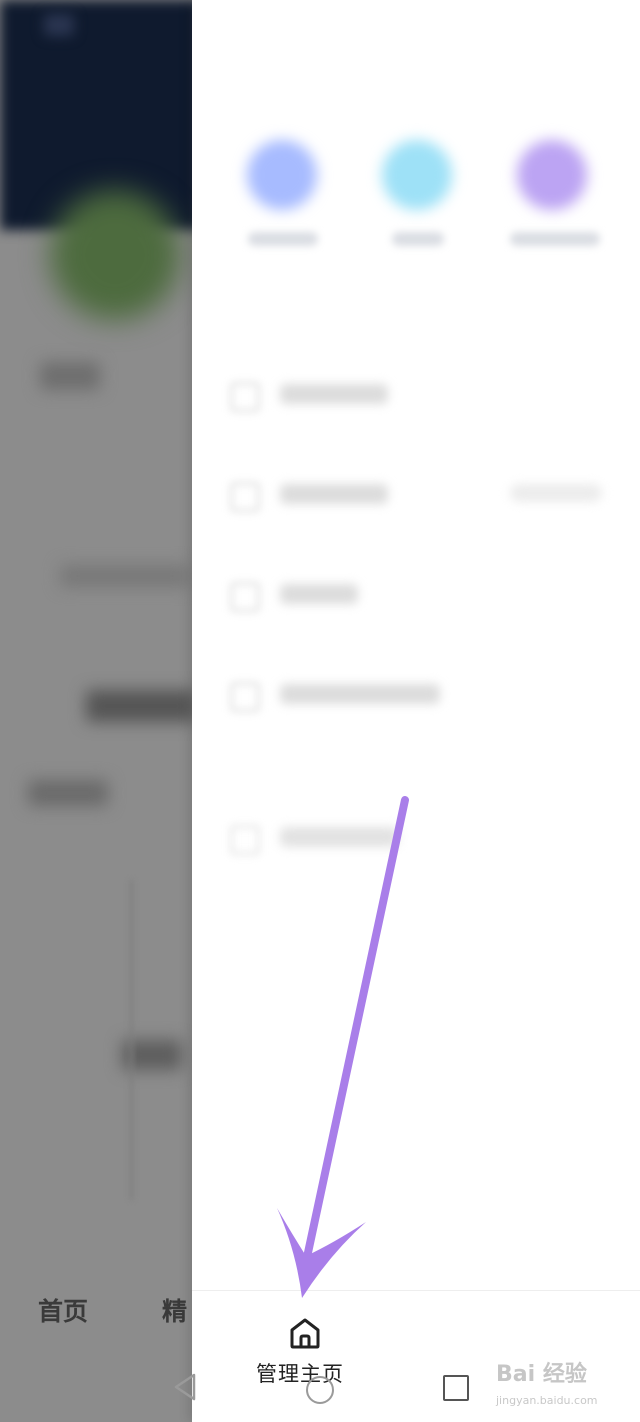 The width and height of the screenshot is (640, 1422). Describe the element at coordinates (174, 1310) in the screenshot. I see `tab-featured-label: 精` at that location.